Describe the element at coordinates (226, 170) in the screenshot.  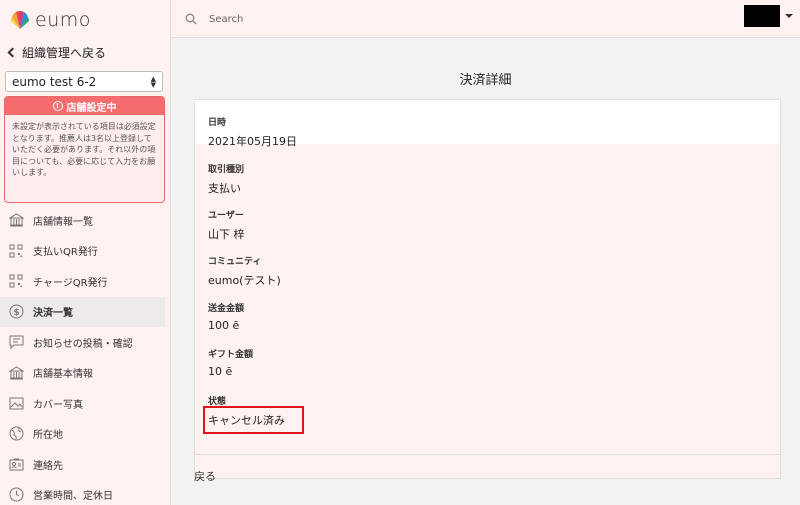
I see `field-label: 取引種別` at that location.